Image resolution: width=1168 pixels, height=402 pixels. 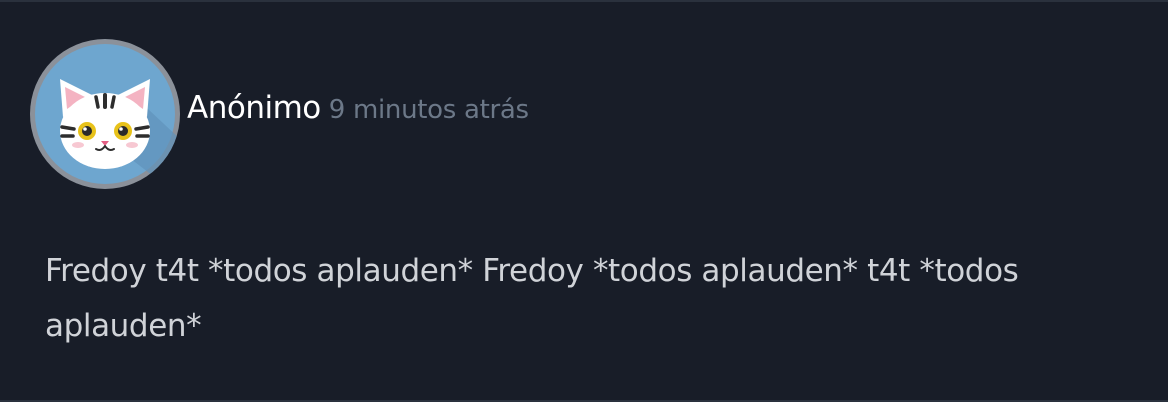 I want to click on comment-header: Anónimo 9 minutos atrás, so click(x=358, y=113).